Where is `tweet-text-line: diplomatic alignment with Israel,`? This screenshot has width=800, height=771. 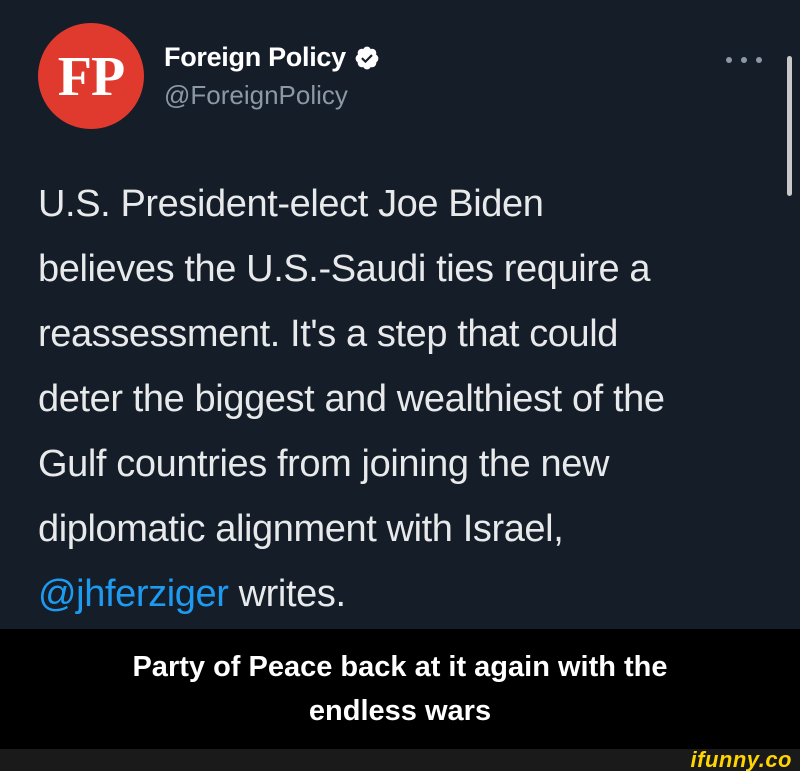 tweet-text-line: diplomatic alignment with Israel, is located at coordinates (301, 529).